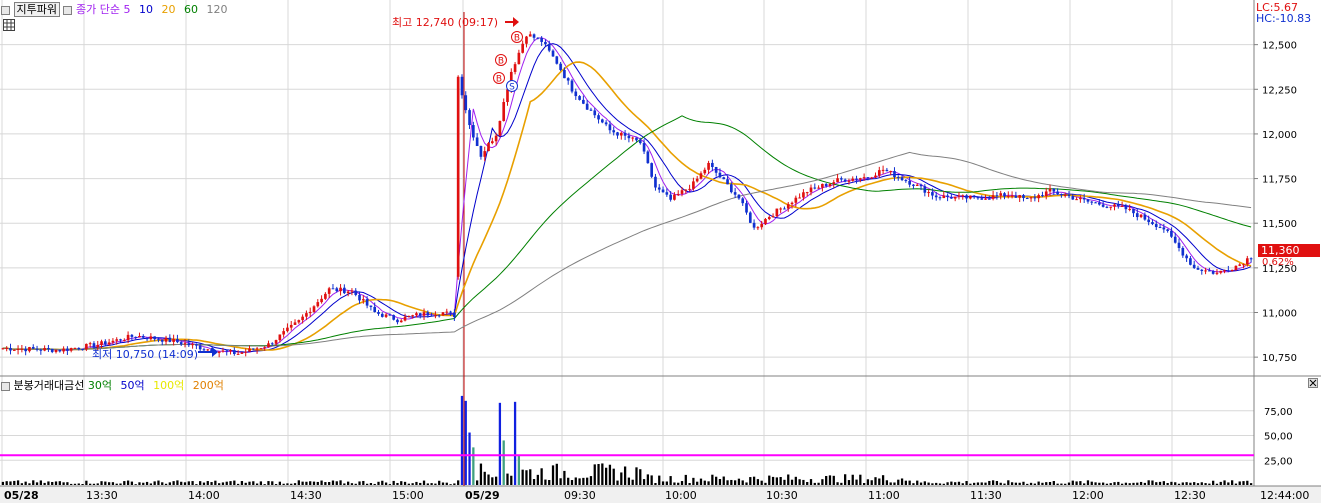  What do you see at coordinates (5, 386) in the screenshot?
I see `volume-settings-icon` at bounding box center [5, 386].